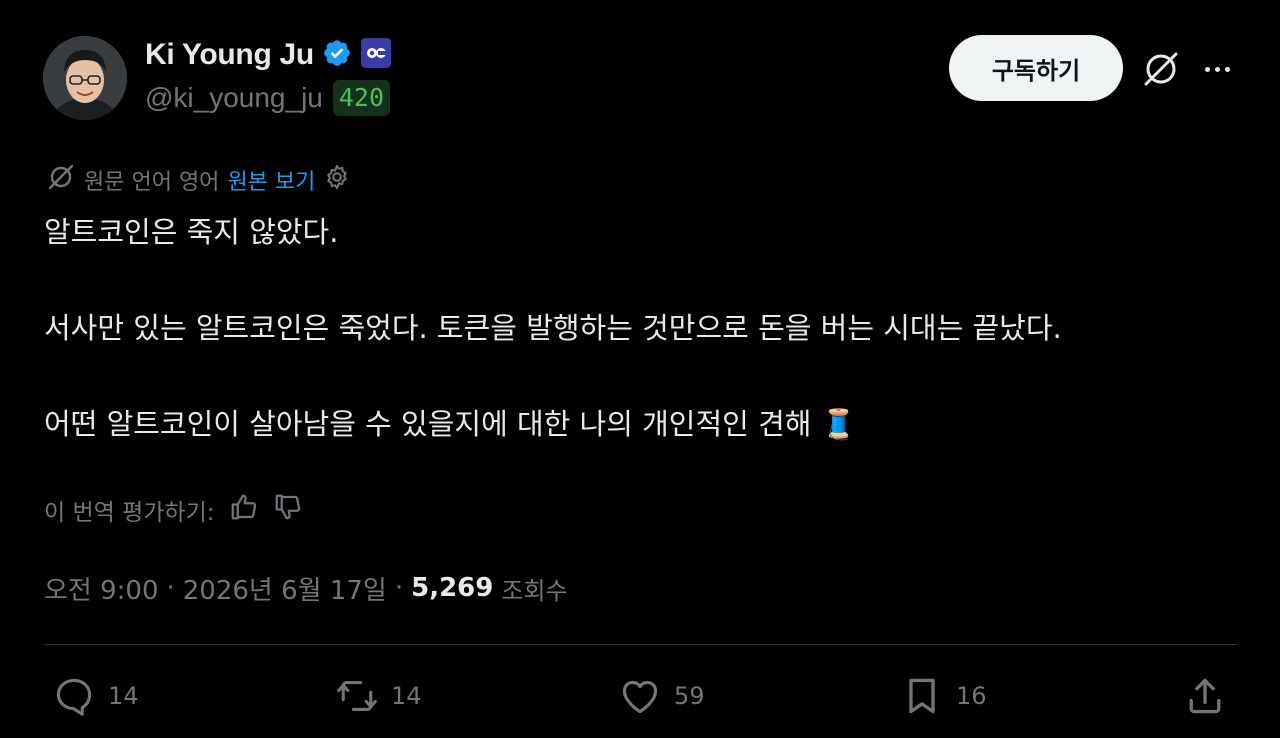 This screenshot has width=1280, height=738. I want to click on rate-translation-label: 이 번역 평가하기:, so click(129, 513).